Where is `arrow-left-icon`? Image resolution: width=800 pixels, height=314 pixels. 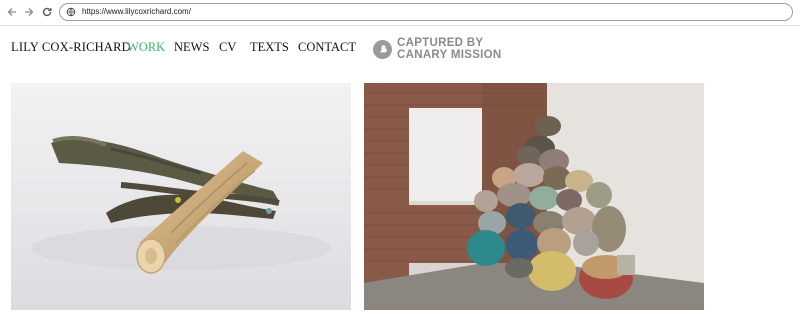 arrow-left-icon is located at coordinates (11, 12).